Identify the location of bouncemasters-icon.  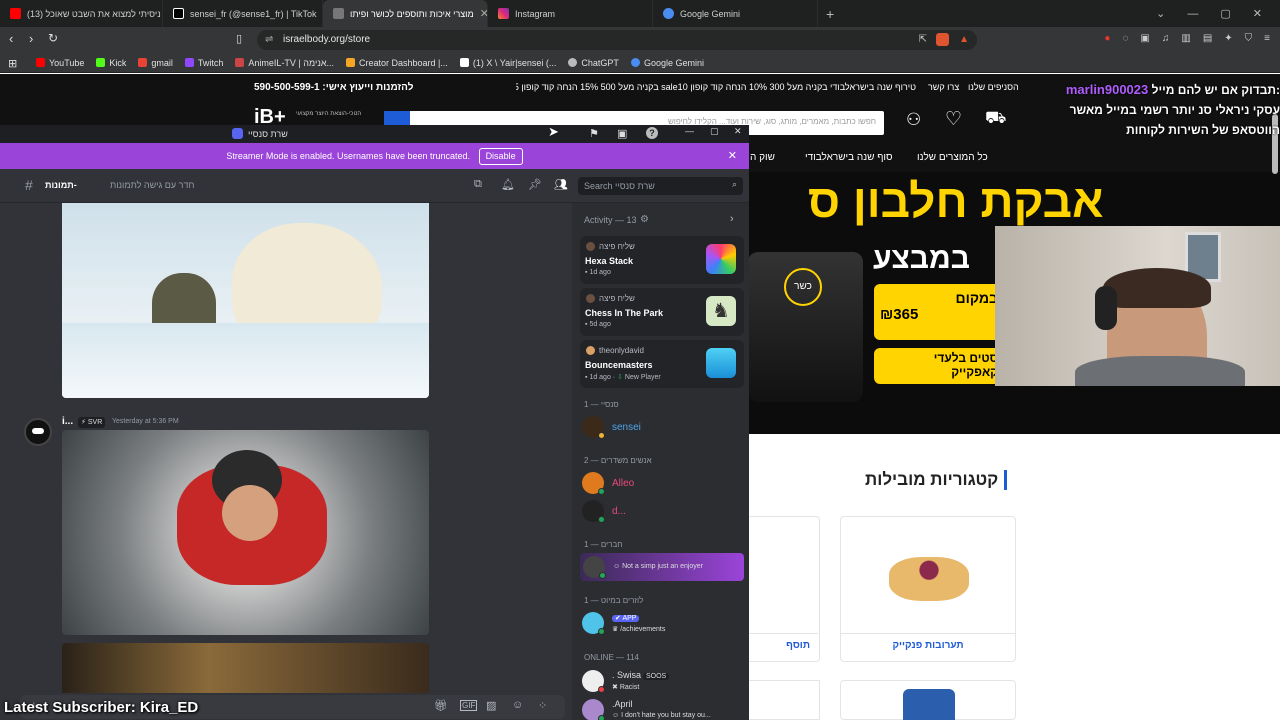
(721, 363).